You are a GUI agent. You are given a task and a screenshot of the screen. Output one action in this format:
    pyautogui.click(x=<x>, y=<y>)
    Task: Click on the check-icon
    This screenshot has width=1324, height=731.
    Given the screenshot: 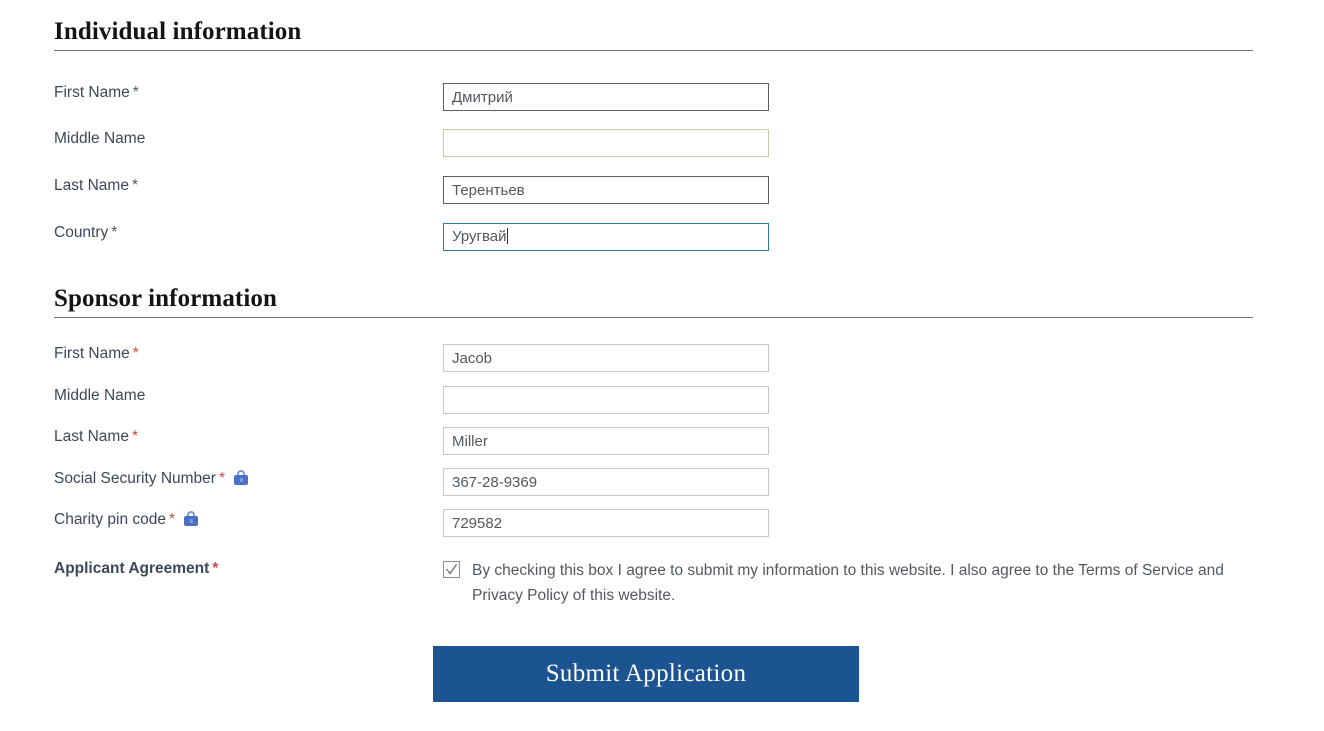 What is the action you would take?
    pyautogui.click(x=451, y=569)
    